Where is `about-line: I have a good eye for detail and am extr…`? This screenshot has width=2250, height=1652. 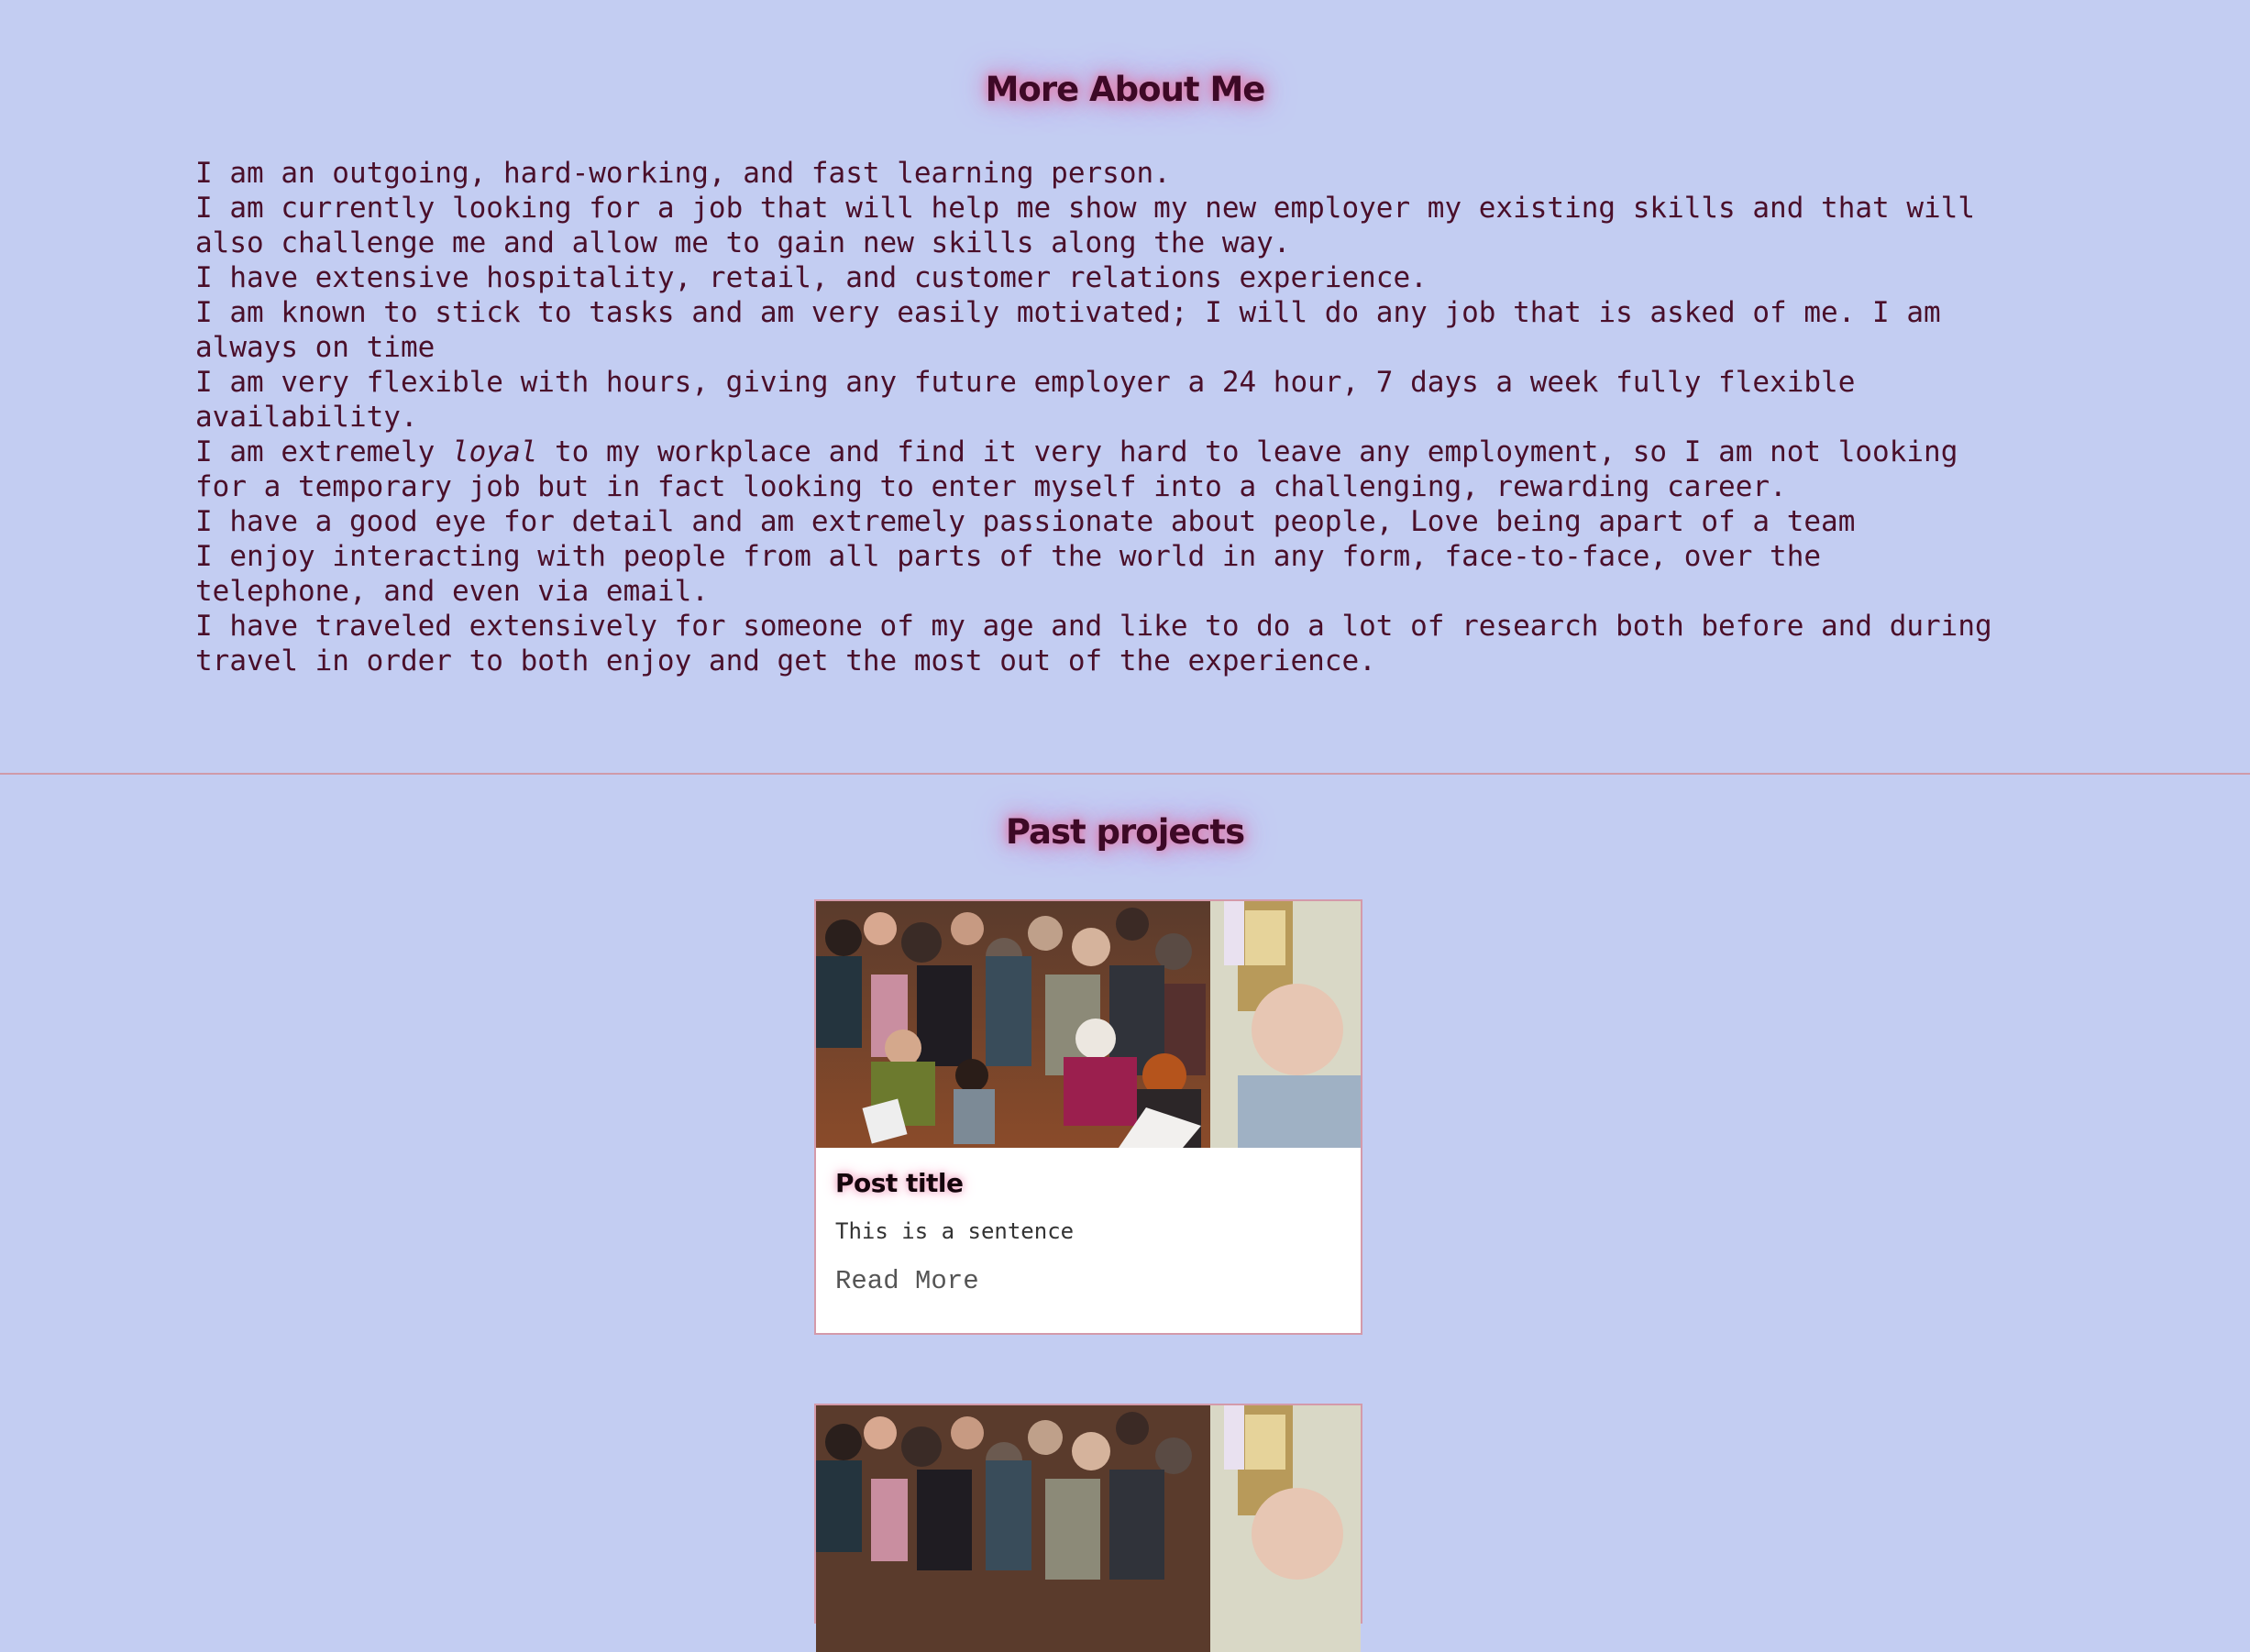
about-line: I have a good eye for detail and am extr… is located at coordinates (1025, 521).